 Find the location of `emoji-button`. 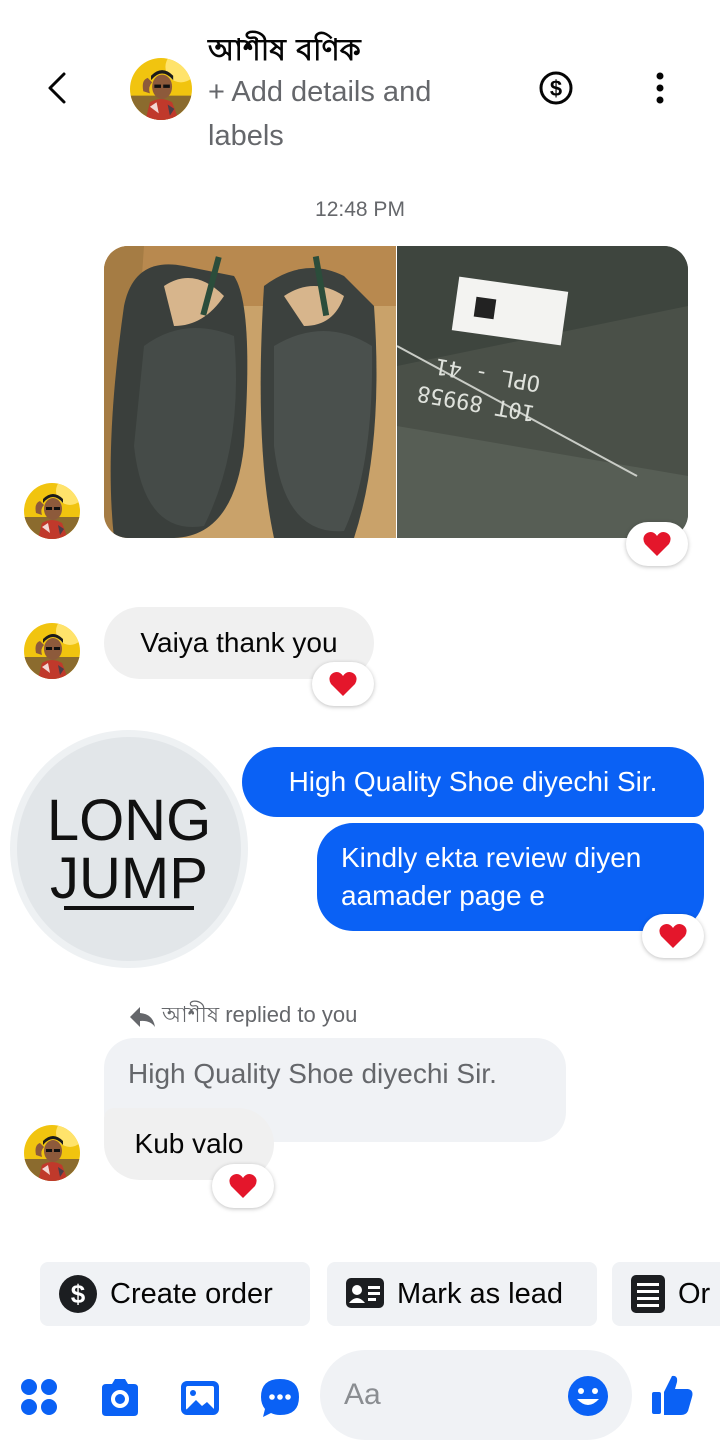

emoji-button is located at coordinates (588, 1396).